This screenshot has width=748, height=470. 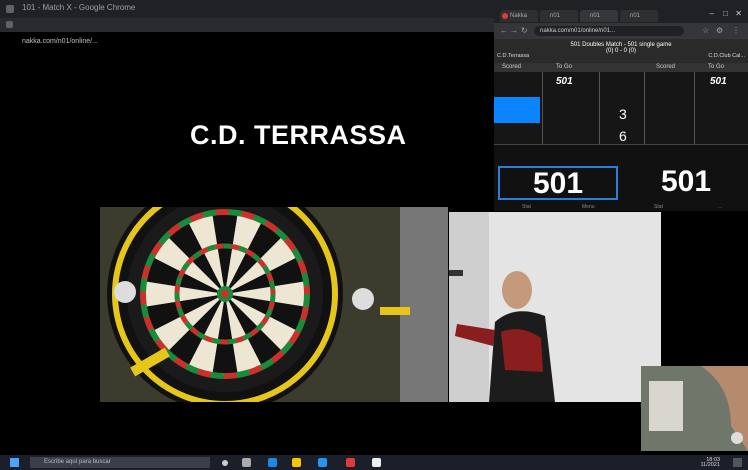 I want to click on main-browser-title: 101 - Match X - Google Chrome, so click(x=79, y=7).